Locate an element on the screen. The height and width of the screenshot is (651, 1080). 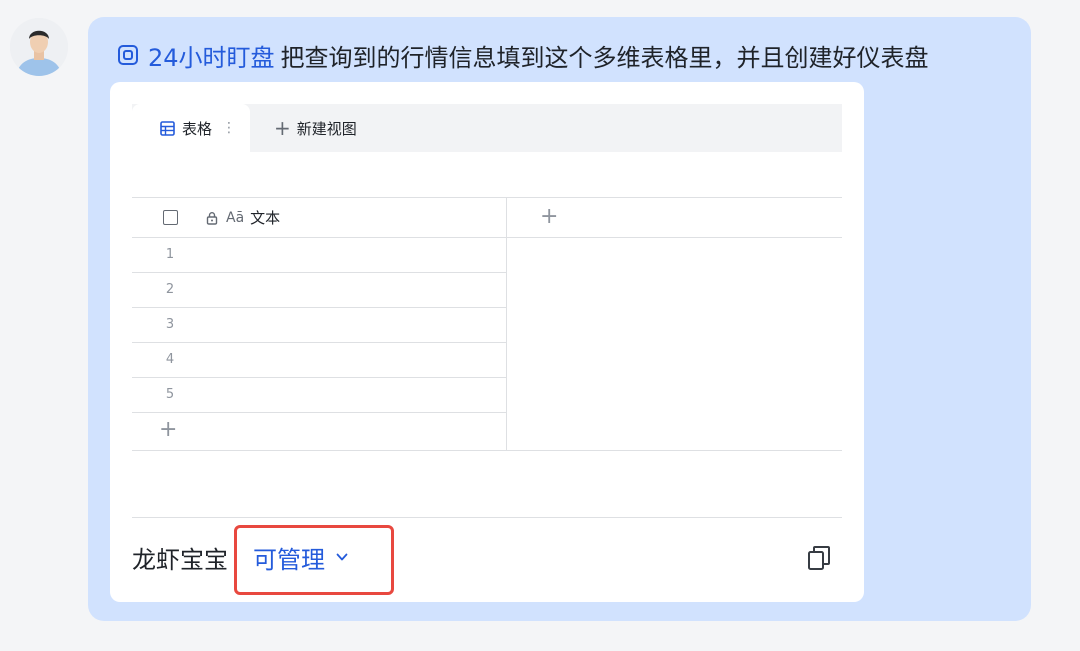
tab-table-view: 表格 ⋮ is located at coordinates (191, 128).